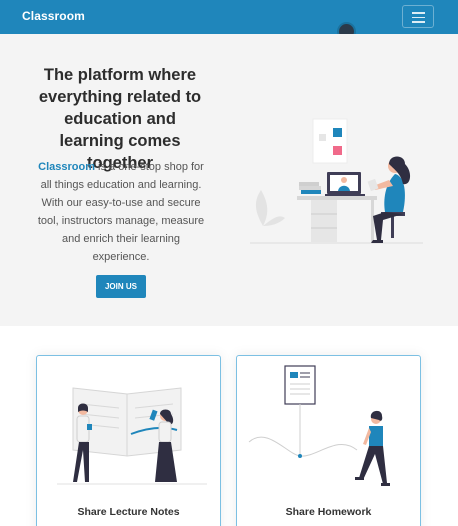  Describe the element at coordinates (66, 167) in the screenshot. I see `brand-highlight: Classroom` at that location.